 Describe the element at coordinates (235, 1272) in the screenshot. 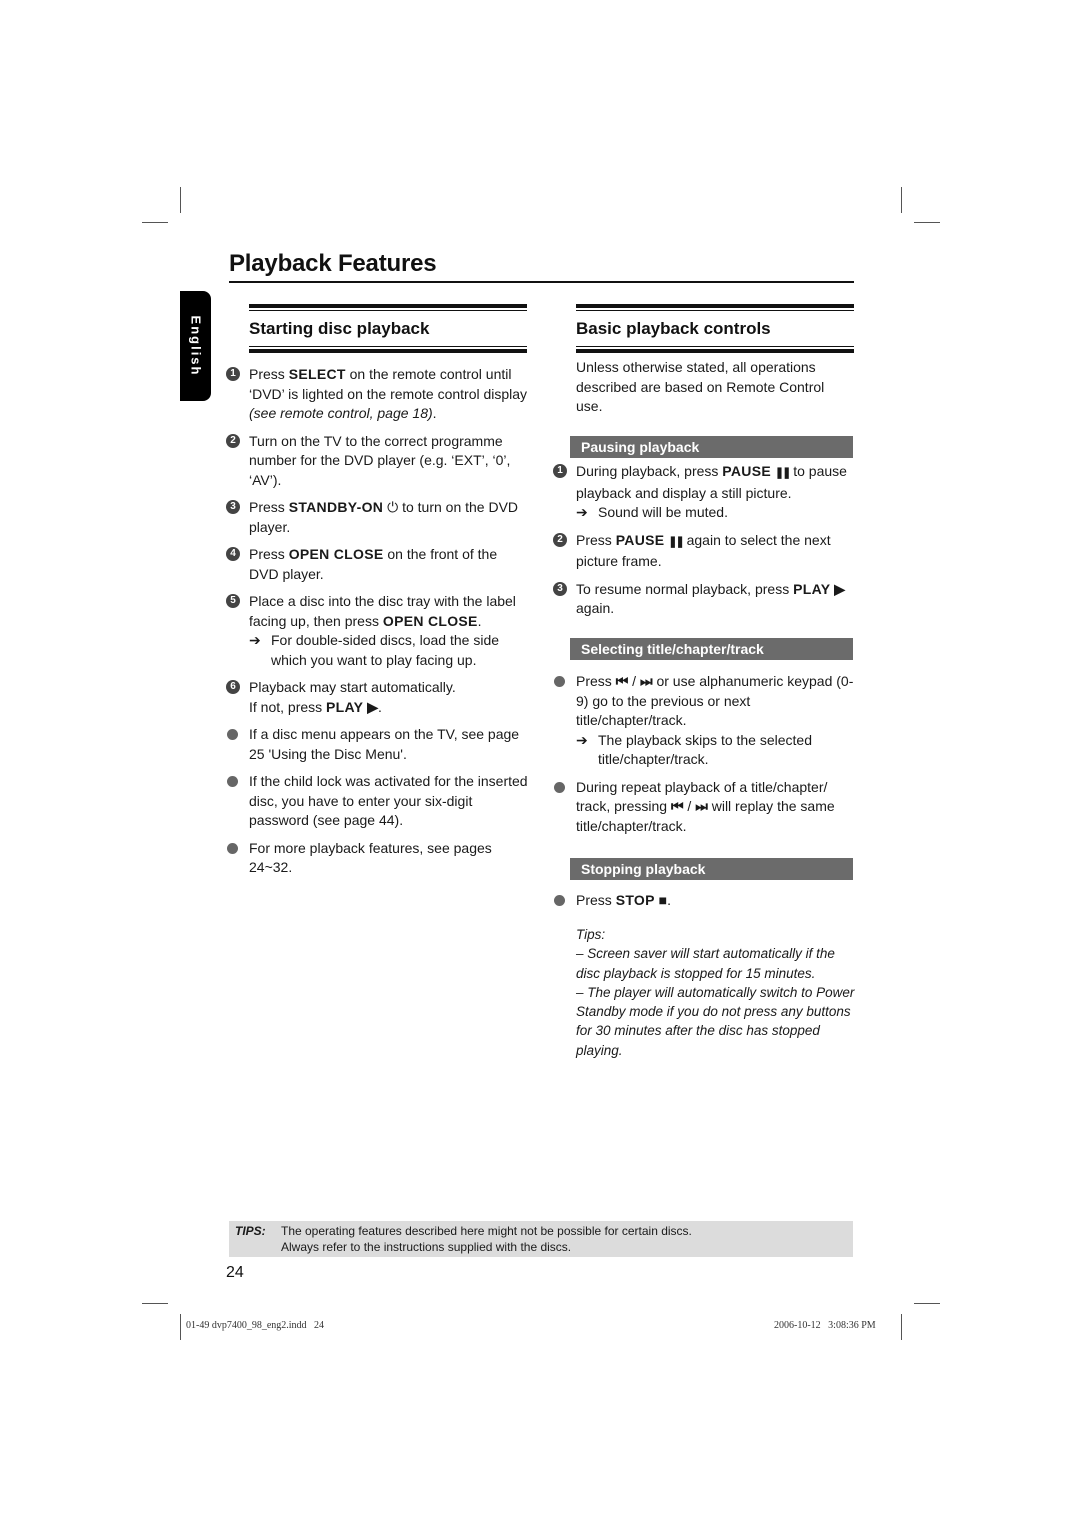

I see `page-number: 24` at that location.